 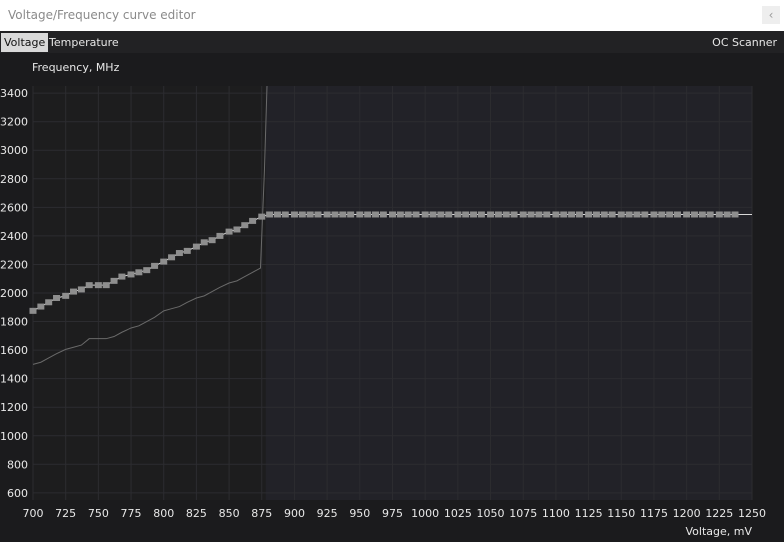 I want to click on x-tick-label: 1025, so click(x=458, y=513).